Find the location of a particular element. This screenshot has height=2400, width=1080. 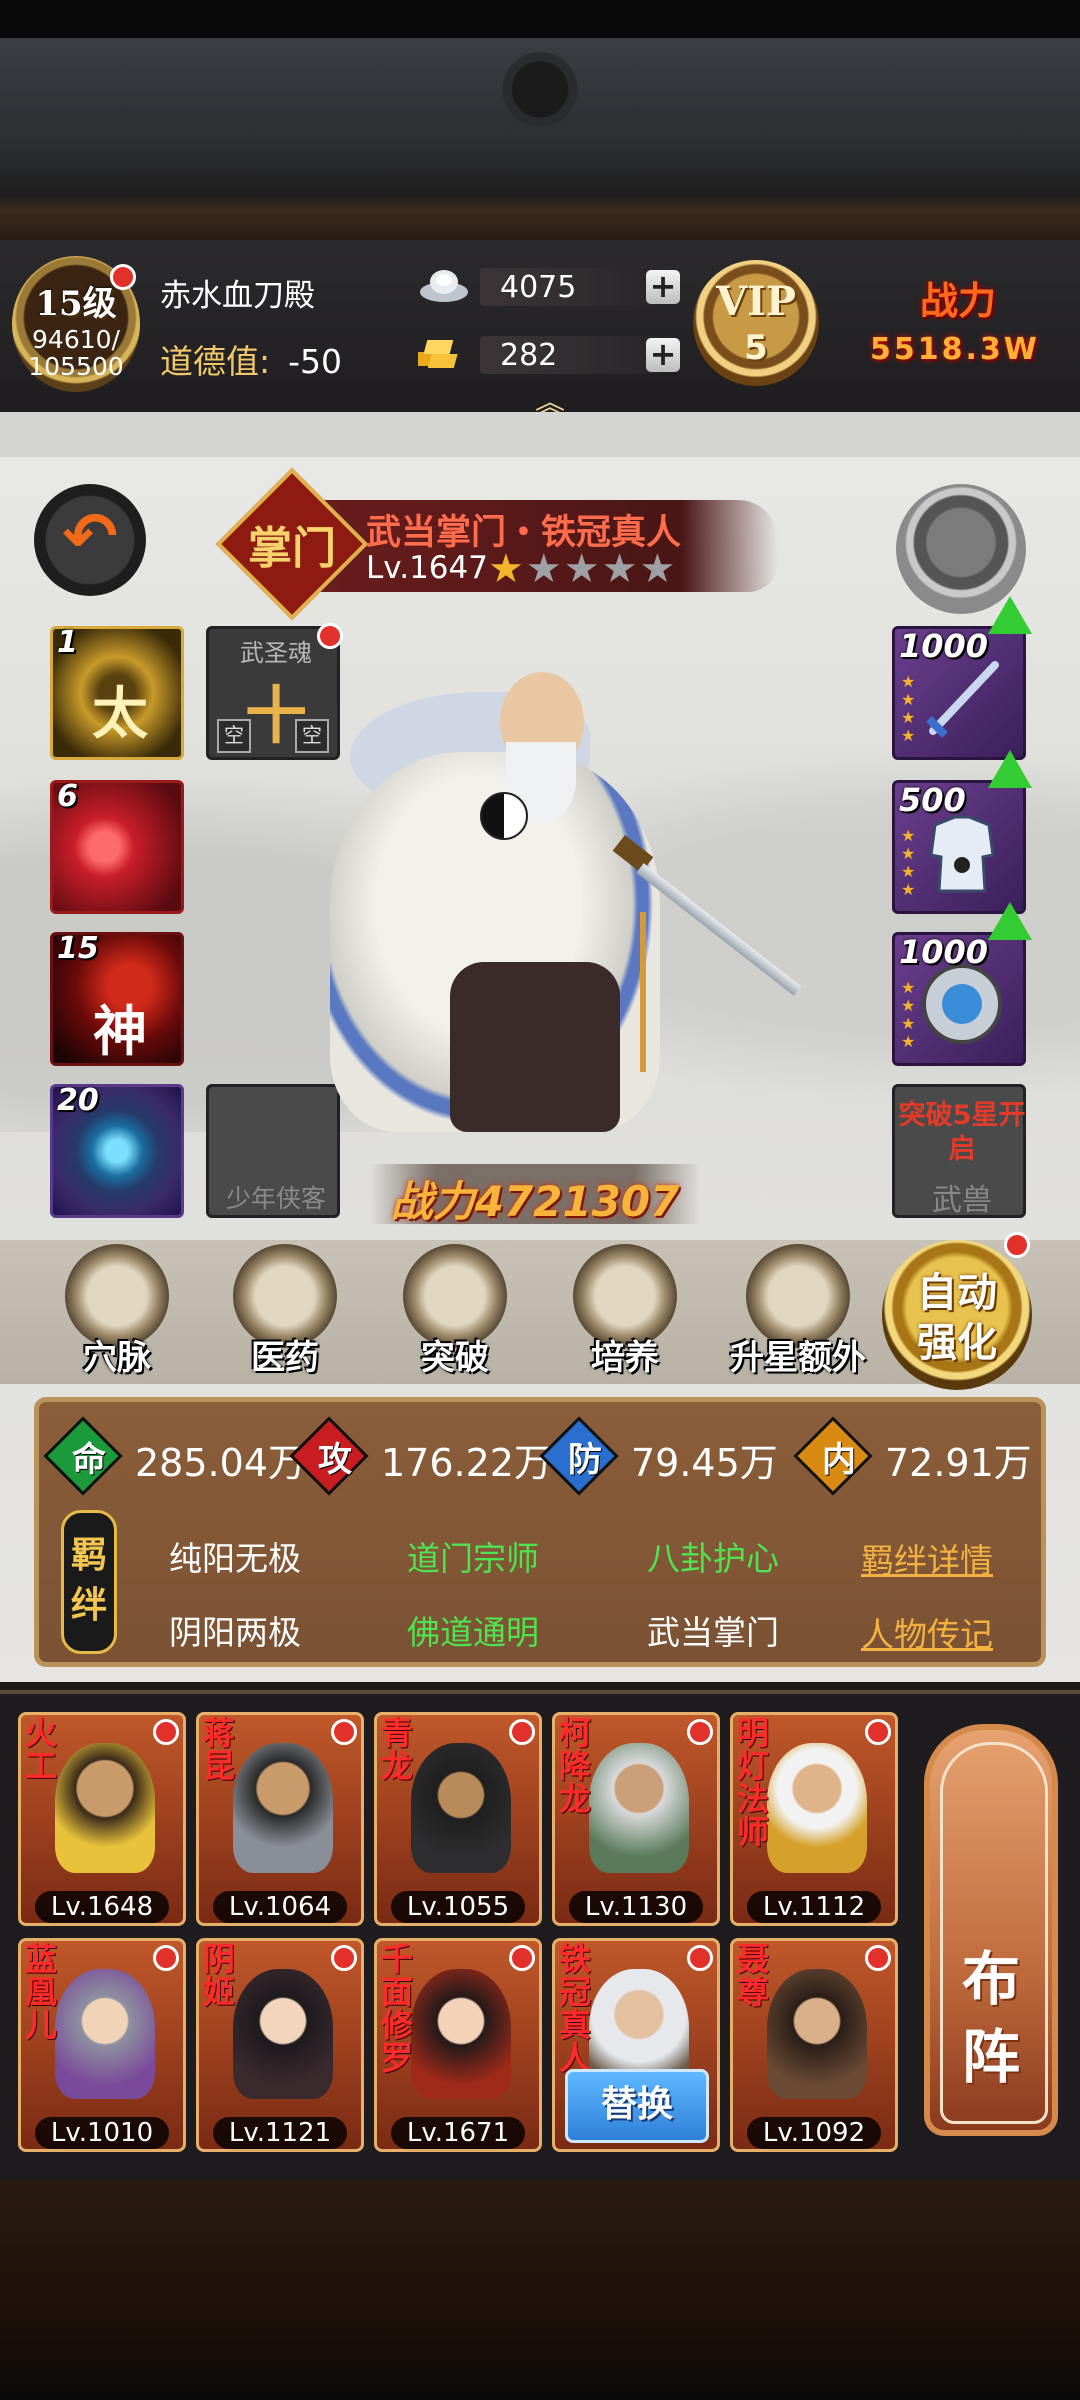

panel-top-band is located at coordinates (540, 434).